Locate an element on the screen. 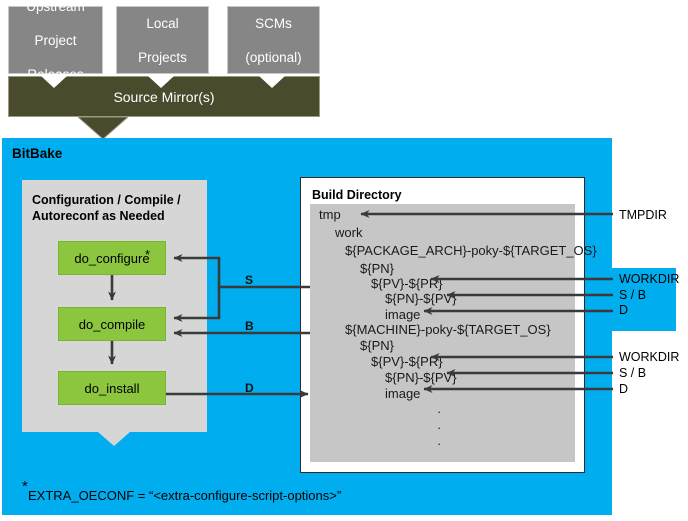 Image resolution: width=688 pixels, height=521 pixels. build-directory-title: Build Directory is located at coordinates (357, 195).